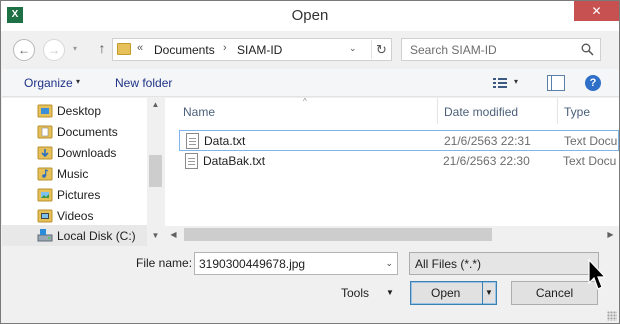 This screenshot has height=324, width=620. What do you see at coordinates (446, 293) in the screenshot?
I see `open-button-label: Open` at bounding box center [446, 293].